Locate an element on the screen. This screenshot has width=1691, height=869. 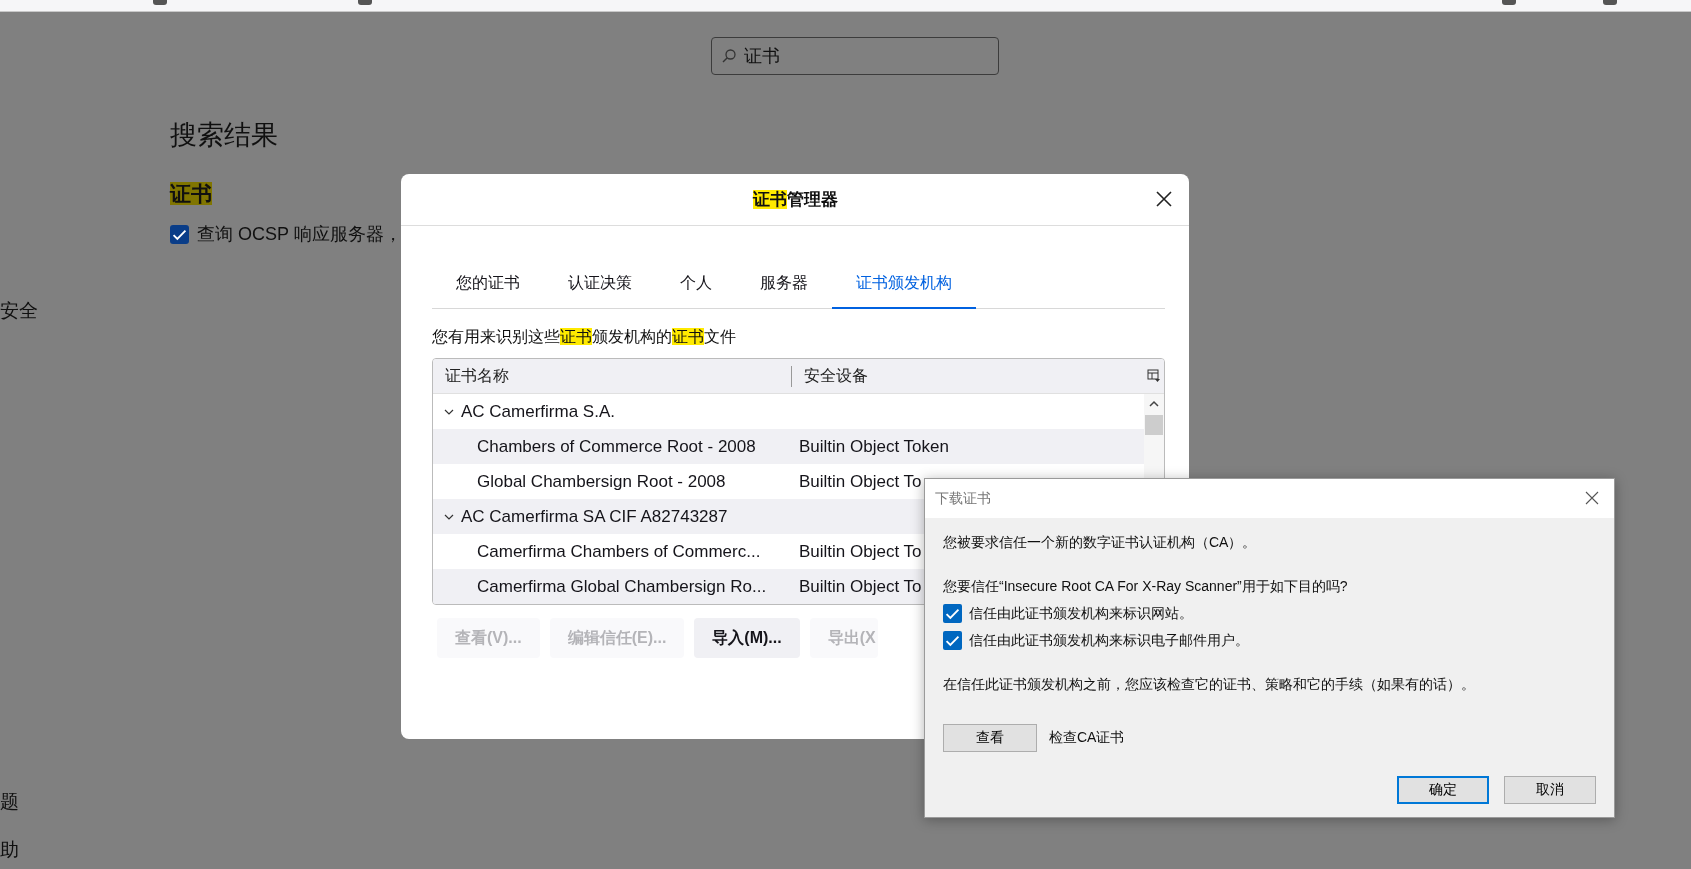
group-name: AC Camerfirma S.A. is located at coordinates (538, 411).